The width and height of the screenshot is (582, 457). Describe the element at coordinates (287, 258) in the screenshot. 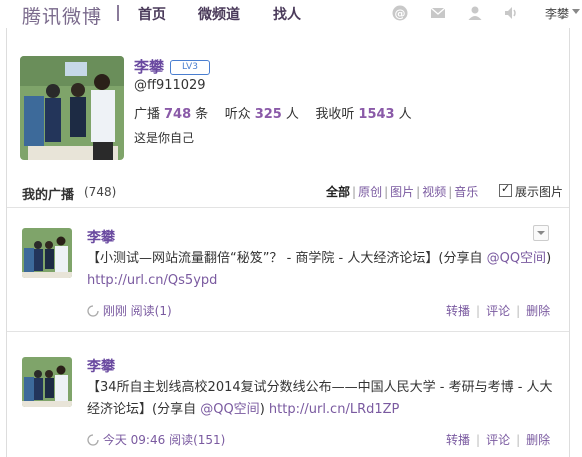

I see `post-body: 【小测试—网站流量翻倍“秘笈”？ - 商学院 - 人大经济论坛】(分享自` at that location.